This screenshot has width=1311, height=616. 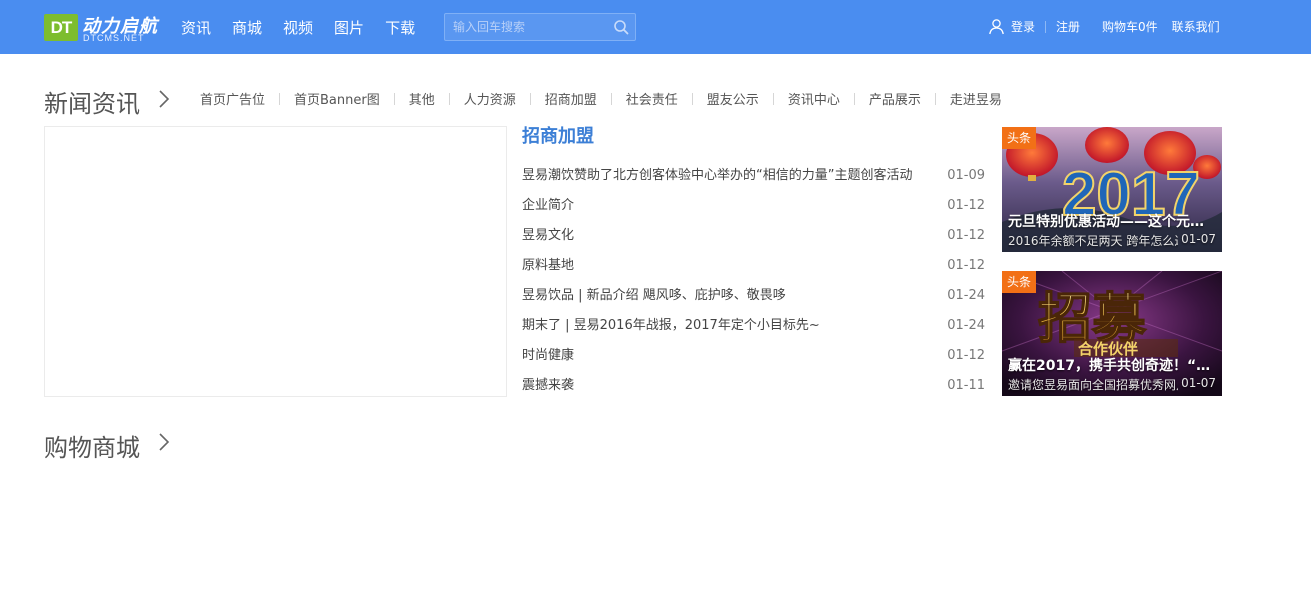 I want to click on register-link: 注册, so click(x=1068, y=26).